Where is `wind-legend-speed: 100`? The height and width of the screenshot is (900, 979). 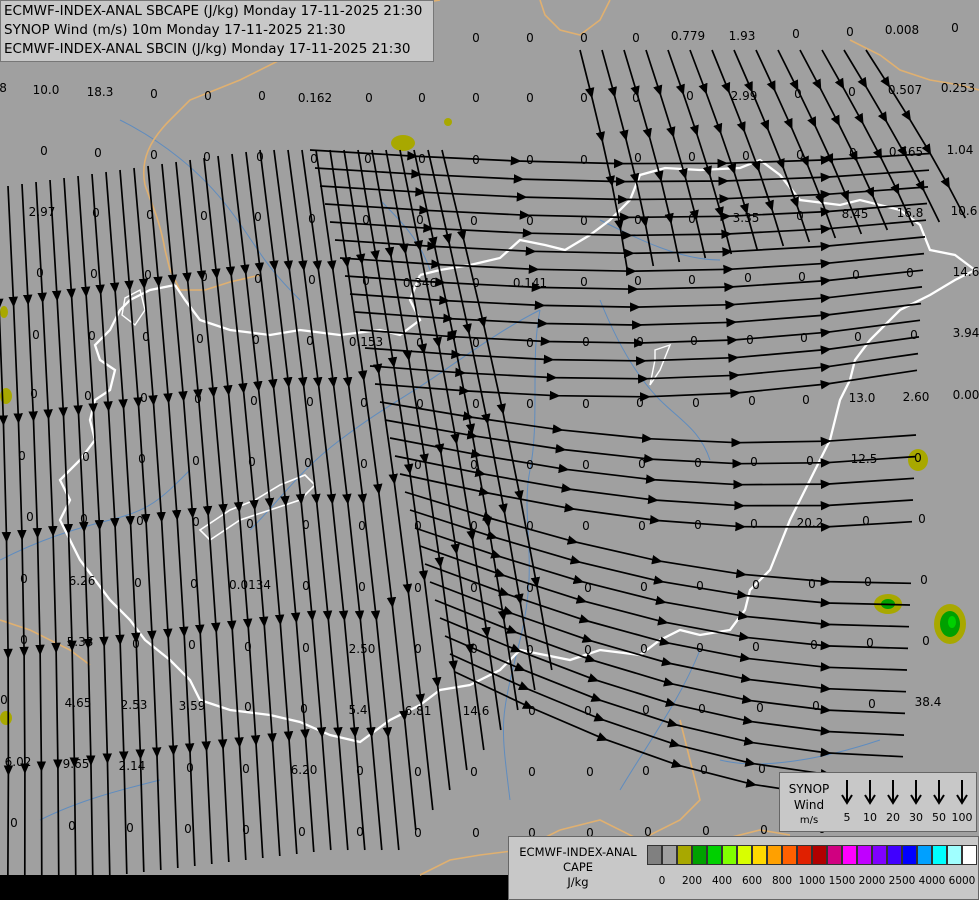 wind-legend-speed: 100 is located at coordinates (962, 817).